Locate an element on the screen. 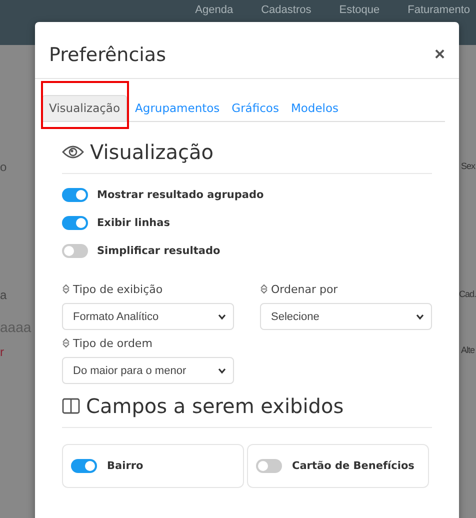  field-label: r is located at coordinates (2, 352).